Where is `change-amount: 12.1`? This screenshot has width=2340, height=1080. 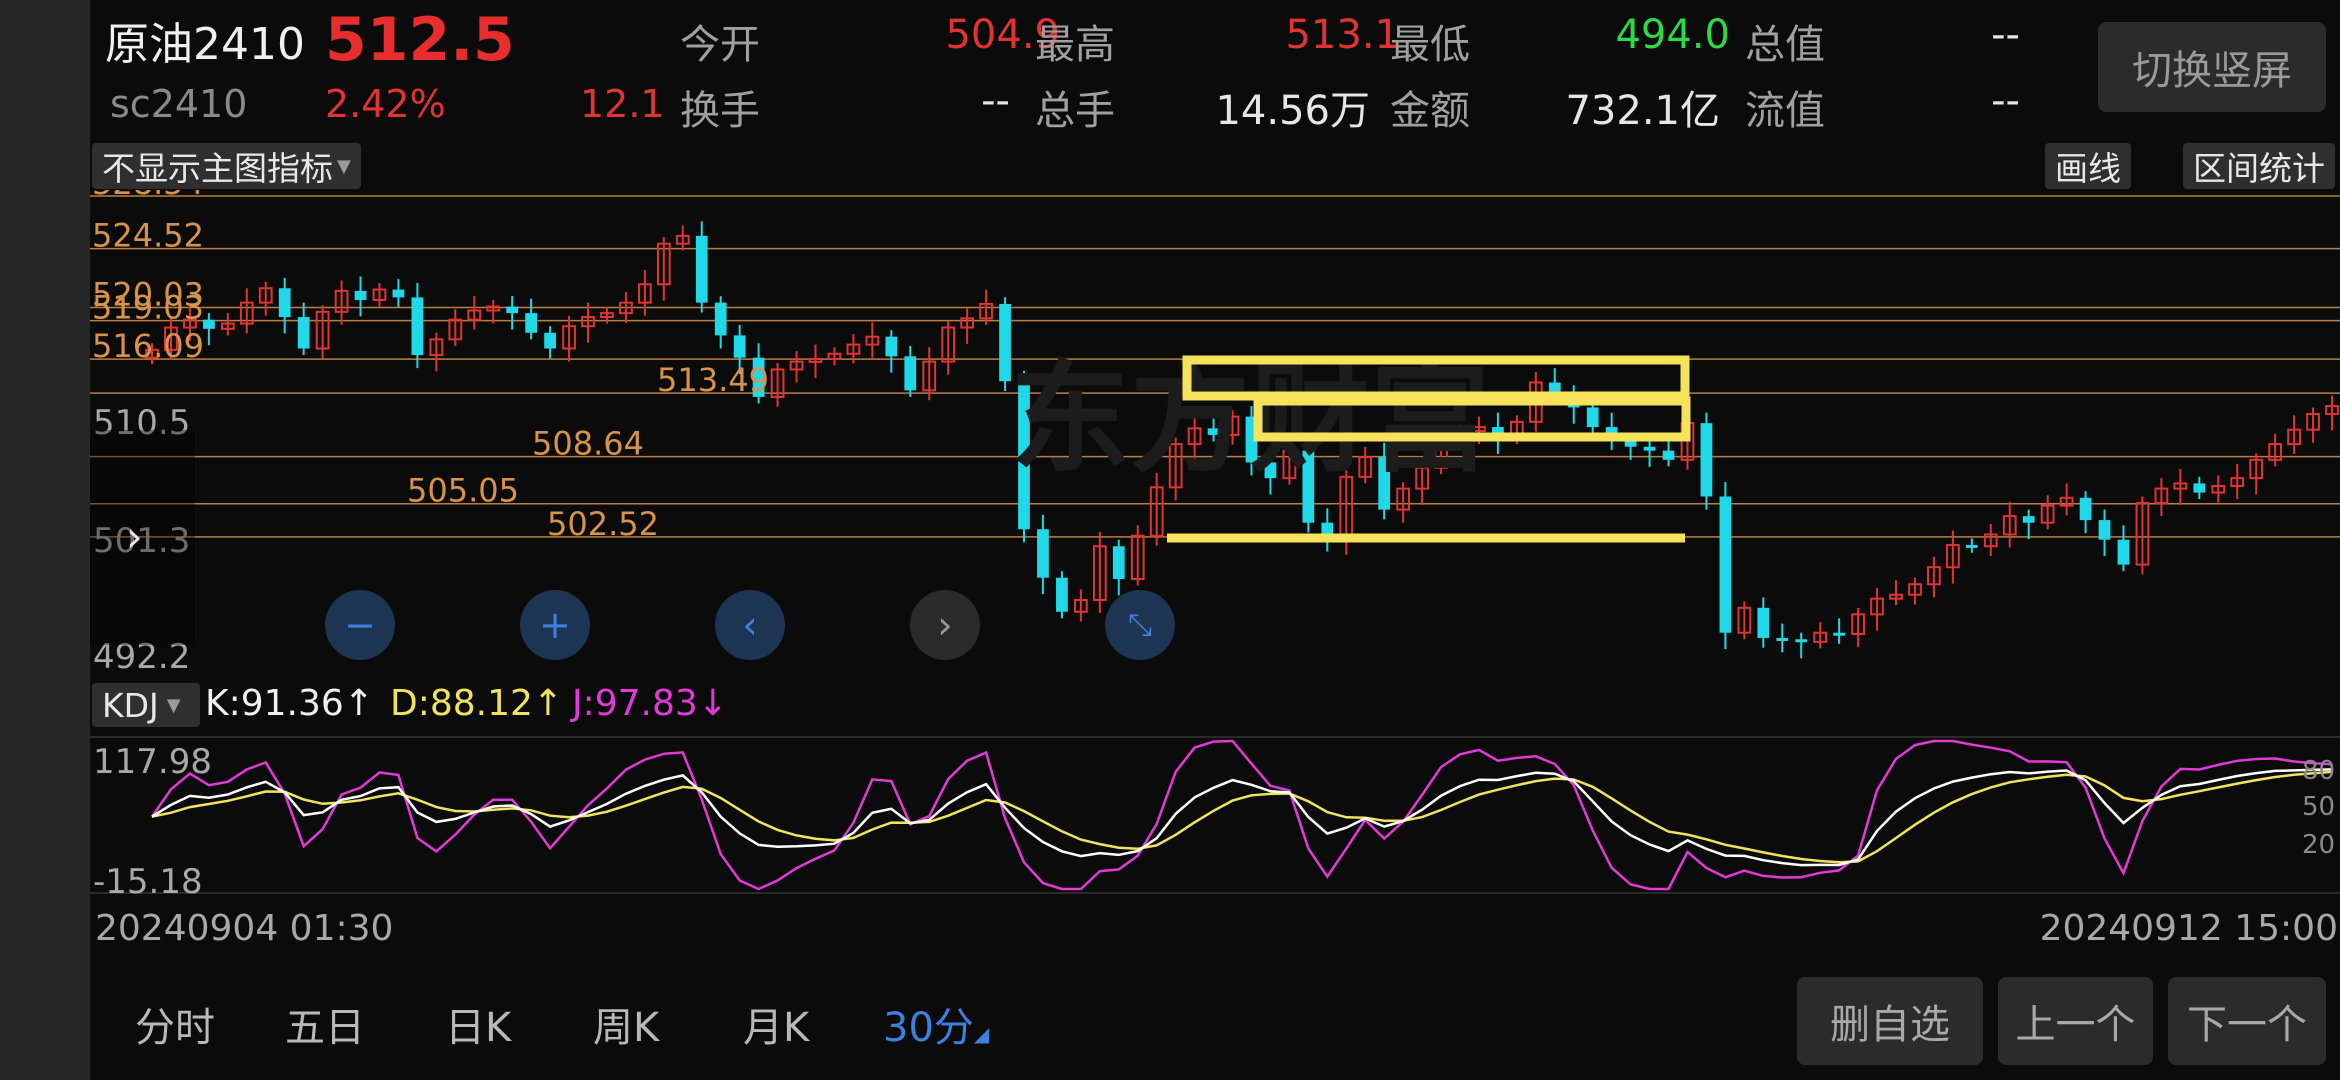 change-amount: 12.1 is located at coordinates (622, 104).